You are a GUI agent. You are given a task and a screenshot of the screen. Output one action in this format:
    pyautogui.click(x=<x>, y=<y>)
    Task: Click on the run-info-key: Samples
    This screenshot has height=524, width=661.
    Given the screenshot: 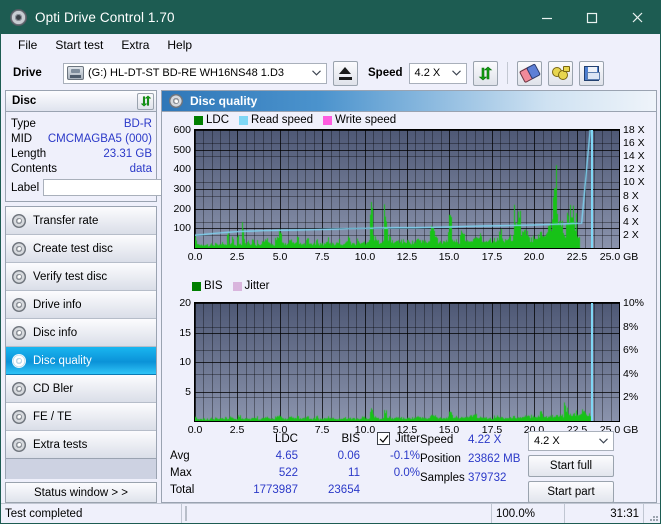 What is the action you would take?
    pyautogui.click(x=442, y=477)
    